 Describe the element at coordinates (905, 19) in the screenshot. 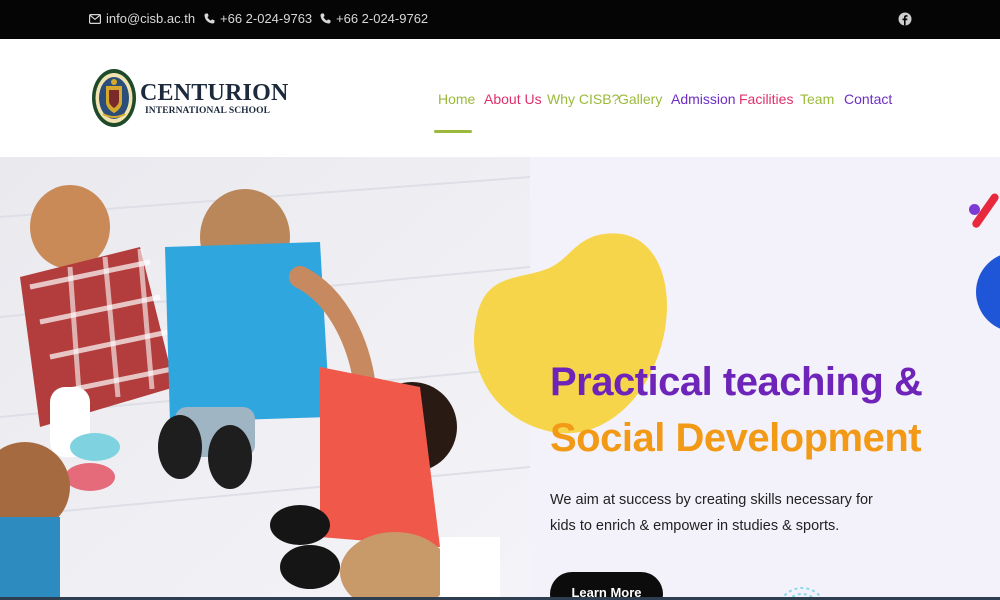

I see `facebook-icon` at that location.